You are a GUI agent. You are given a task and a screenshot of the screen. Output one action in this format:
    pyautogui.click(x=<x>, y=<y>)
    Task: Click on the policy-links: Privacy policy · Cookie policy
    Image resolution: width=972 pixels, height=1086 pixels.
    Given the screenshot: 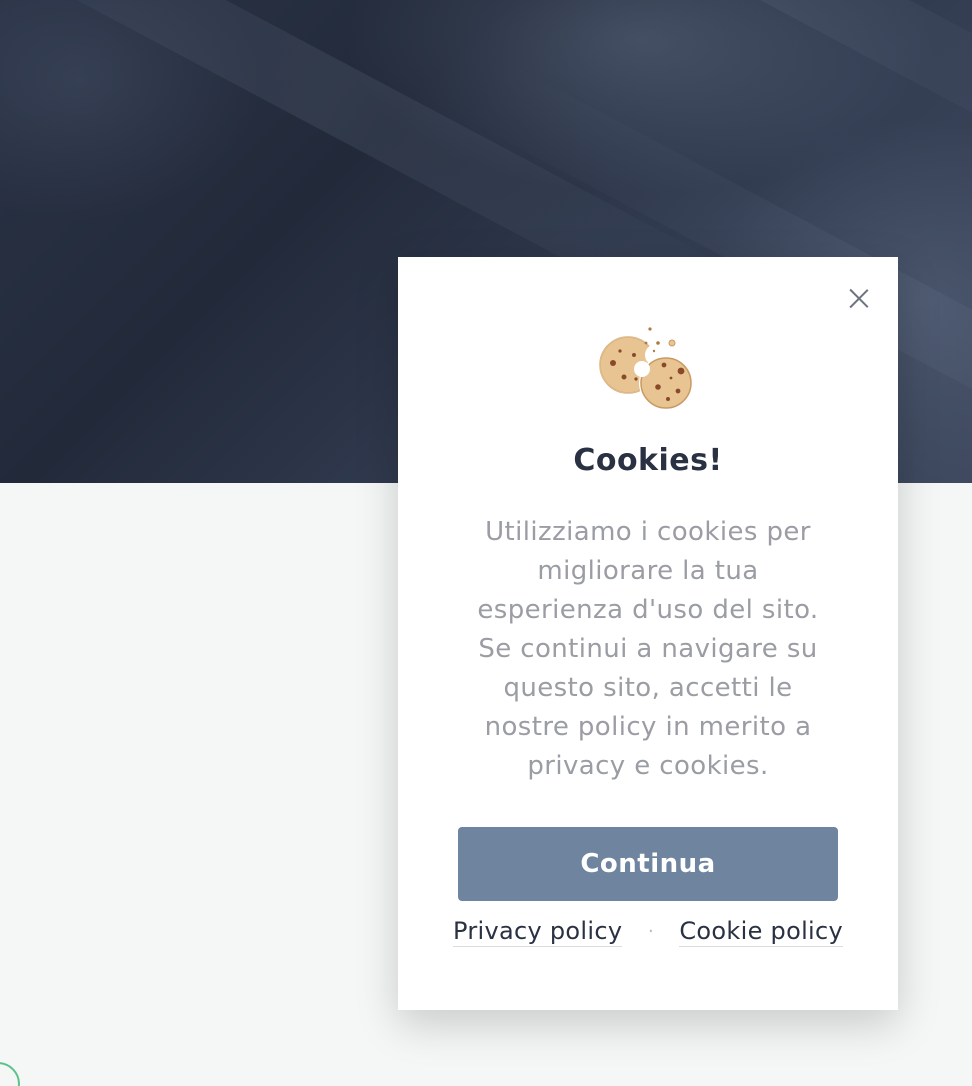 What is the action you would take?
    pyautogui.click(x=648, y=932)
    